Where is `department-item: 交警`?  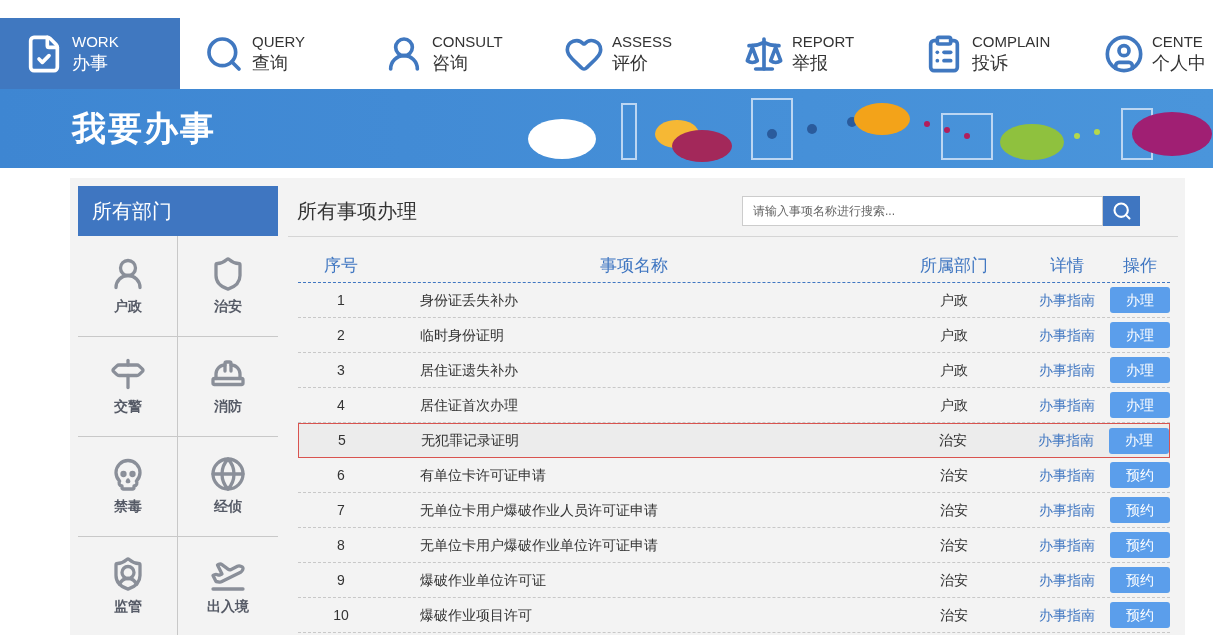
department-item: 交警 is located at coordinates (128, 386).